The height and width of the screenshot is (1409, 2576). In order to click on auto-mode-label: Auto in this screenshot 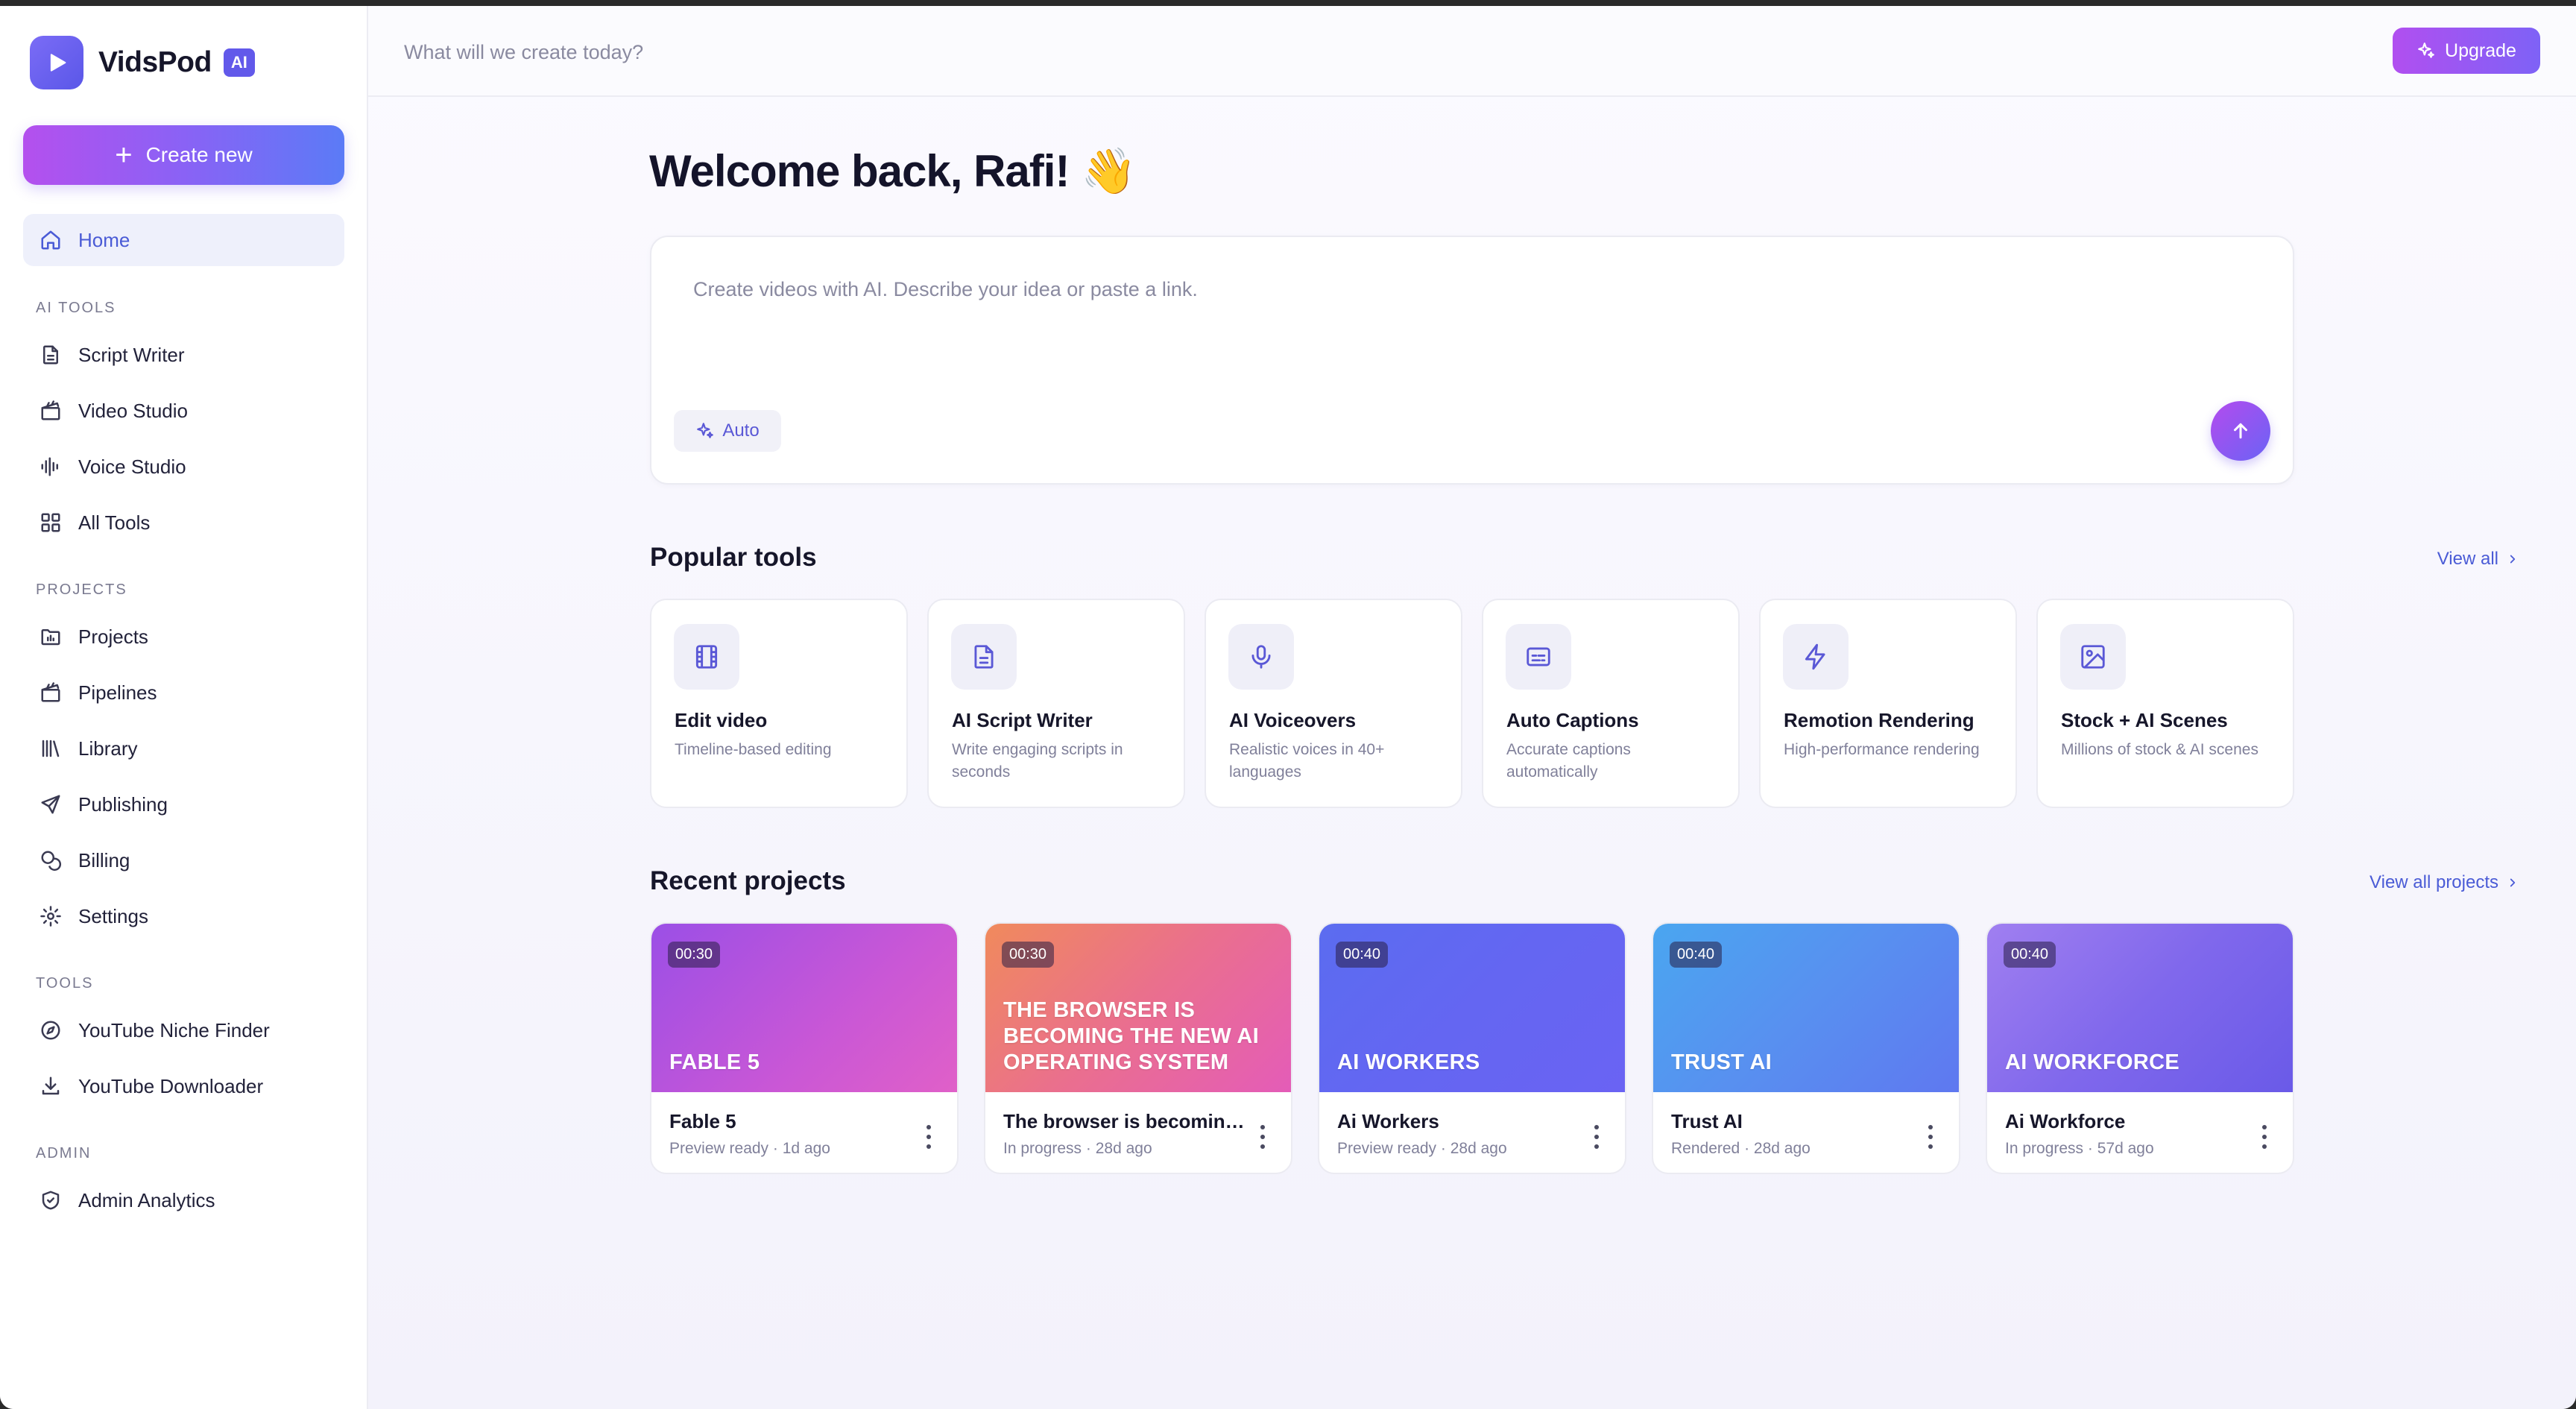, I will do `click(741, 430)`.